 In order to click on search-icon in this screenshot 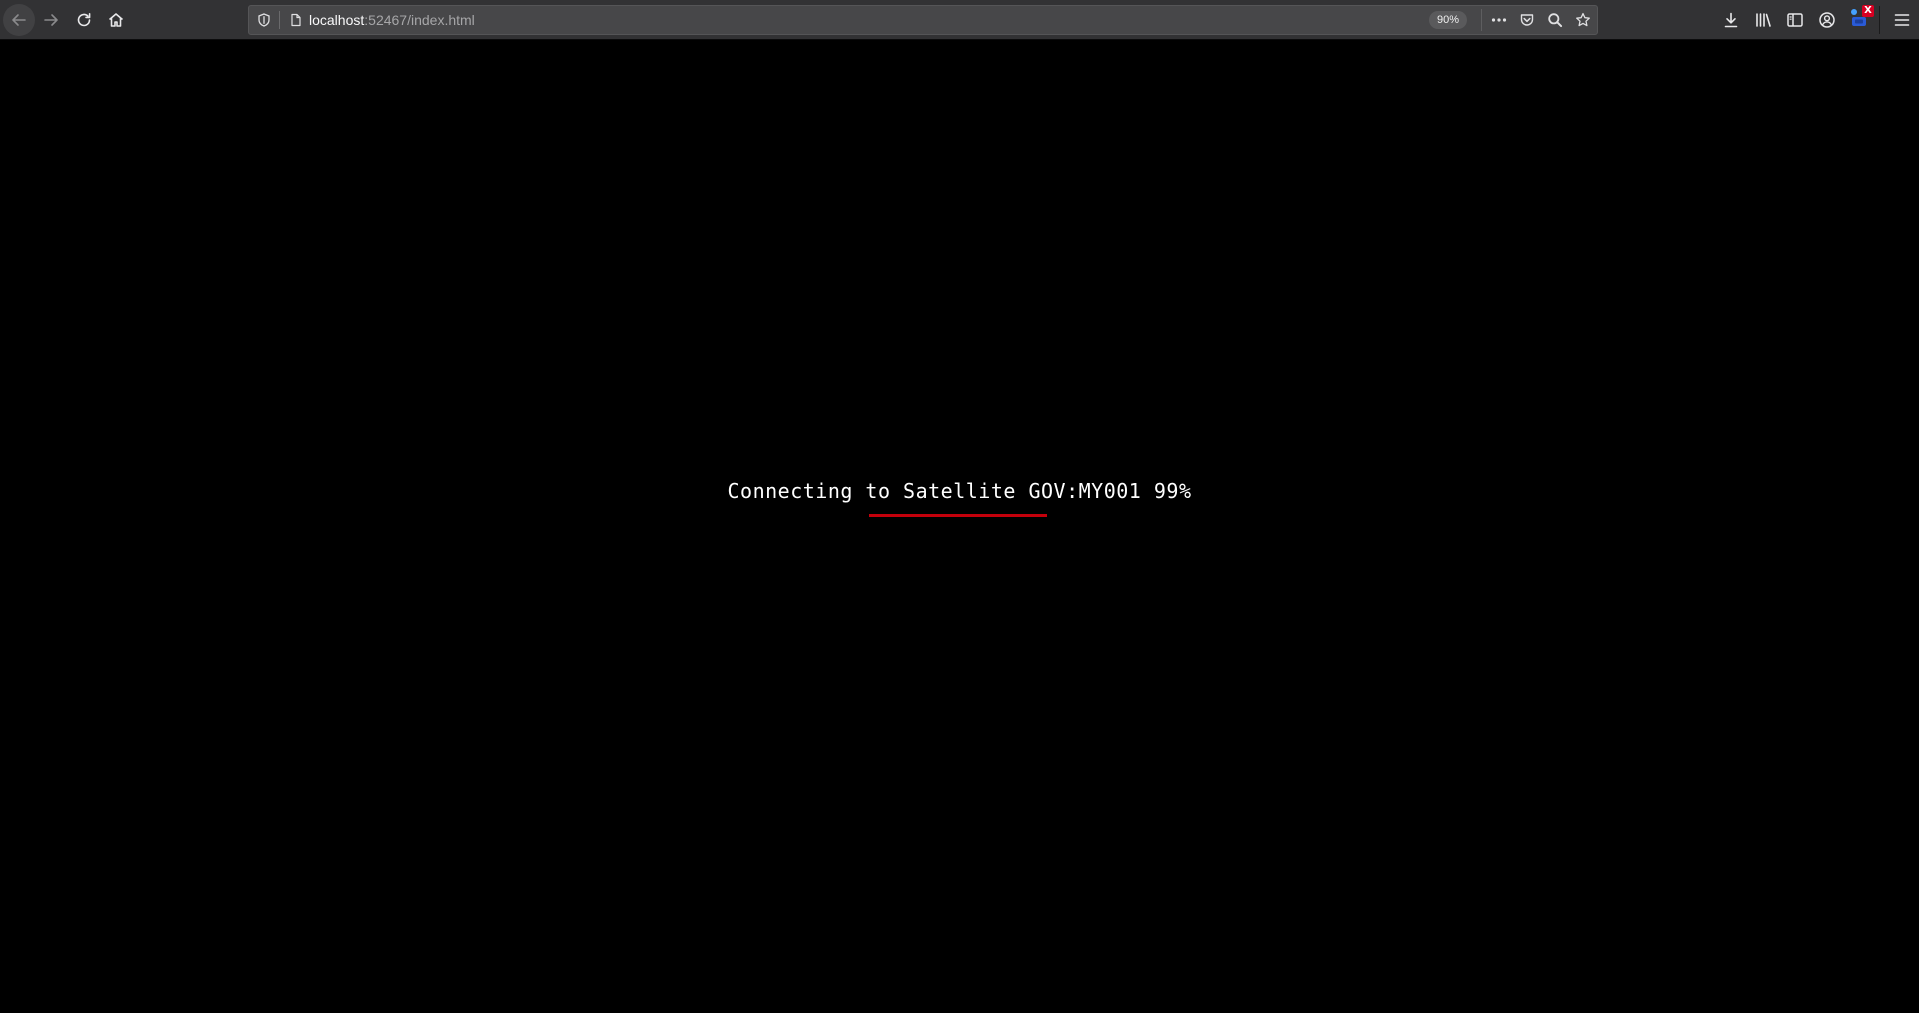, I will do `click(1555, 20)`.